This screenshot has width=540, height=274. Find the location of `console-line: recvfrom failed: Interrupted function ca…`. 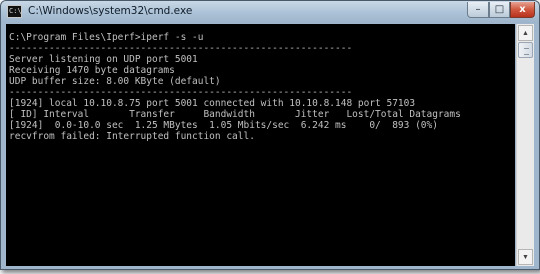

console-line: recvfrom failed: Interrupted function ca… is located at coordinates (132, 136).